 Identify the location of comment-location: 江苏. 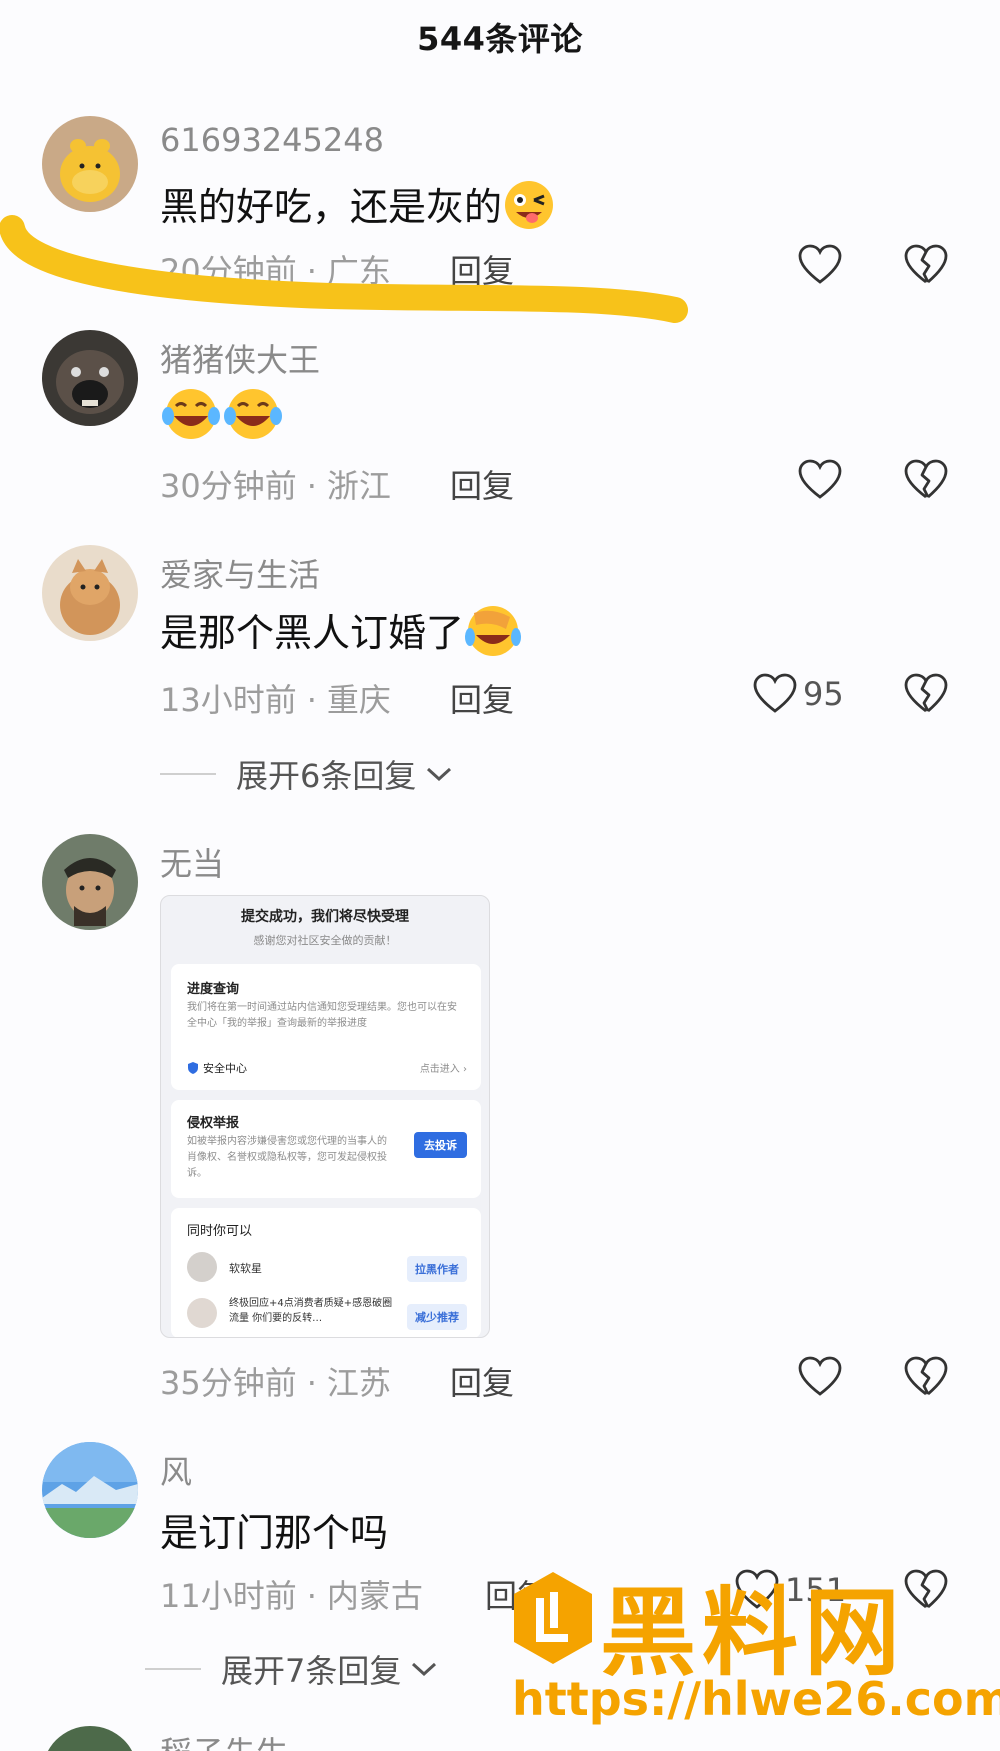
(358, 1383).